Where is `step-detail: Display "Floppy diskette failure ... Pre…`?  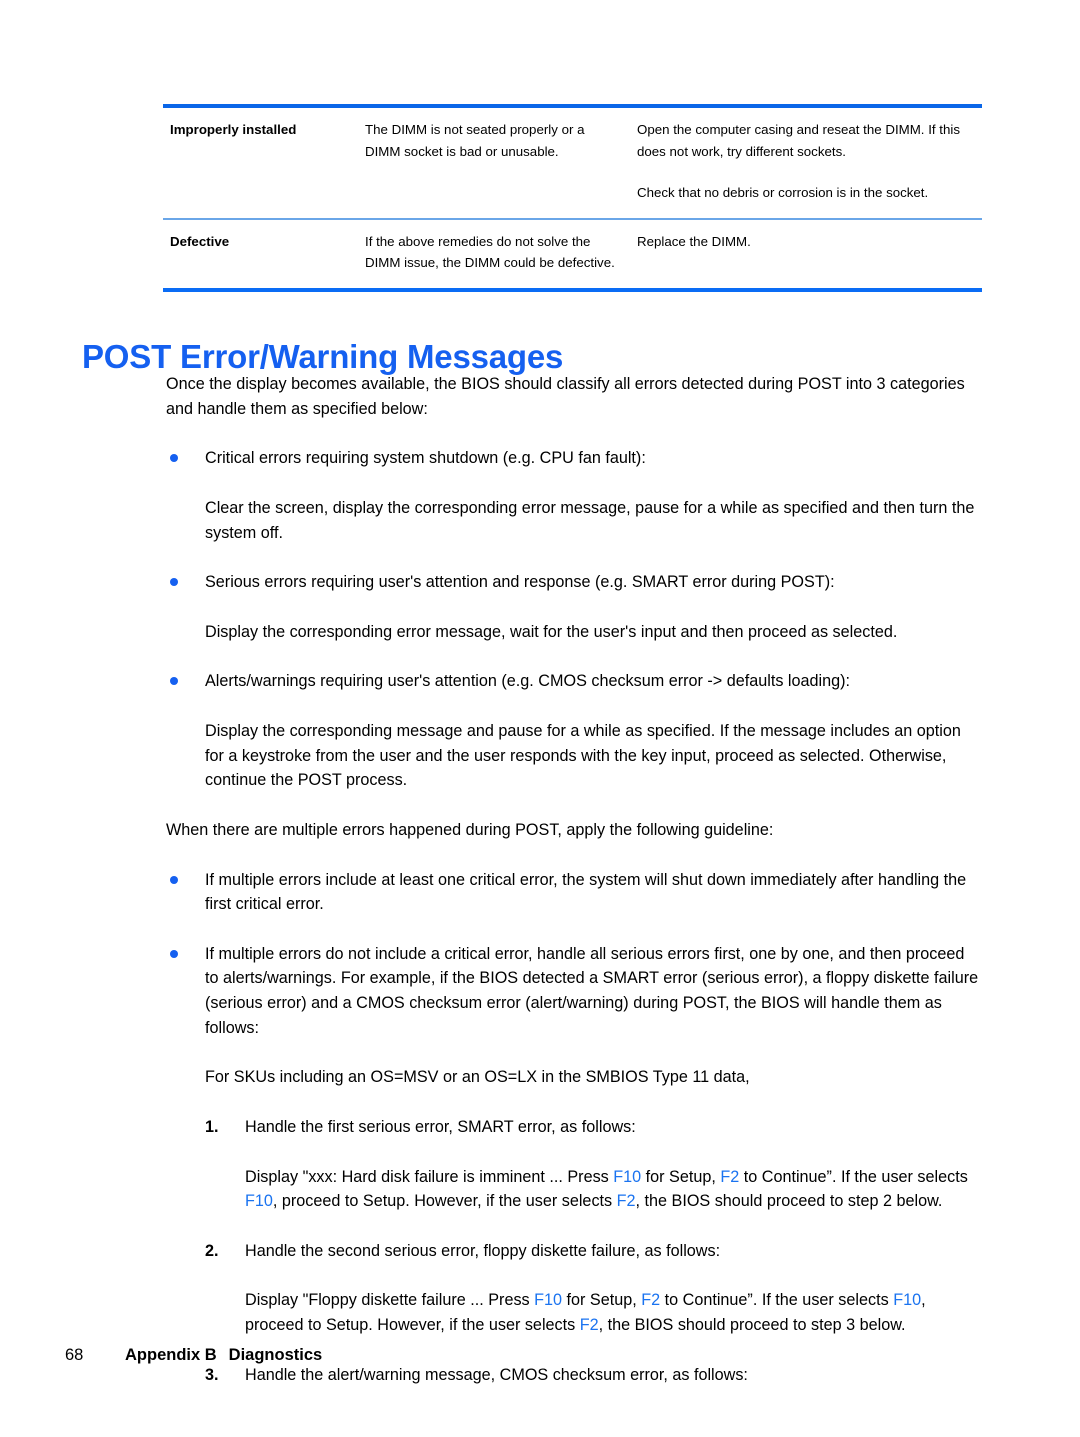
step-detail: Display "Floppy diskette failure ... Pre… is located at coordinates (574, 1312).